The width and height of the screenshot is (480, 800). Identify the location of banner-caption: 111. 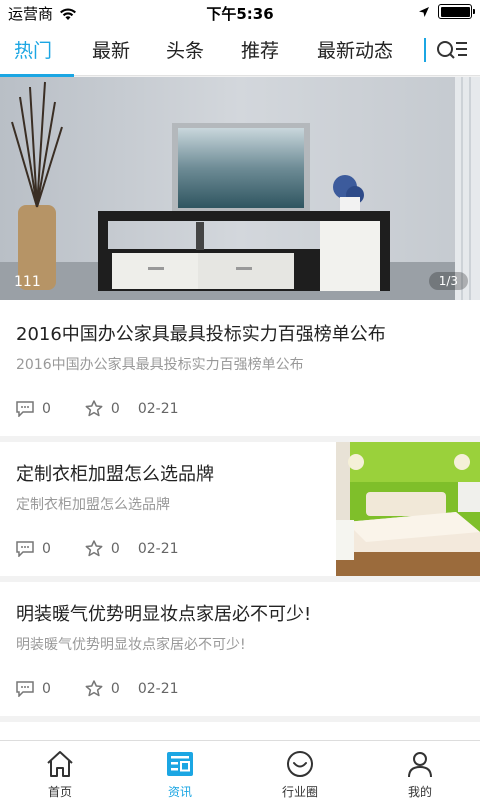
(27, 282).